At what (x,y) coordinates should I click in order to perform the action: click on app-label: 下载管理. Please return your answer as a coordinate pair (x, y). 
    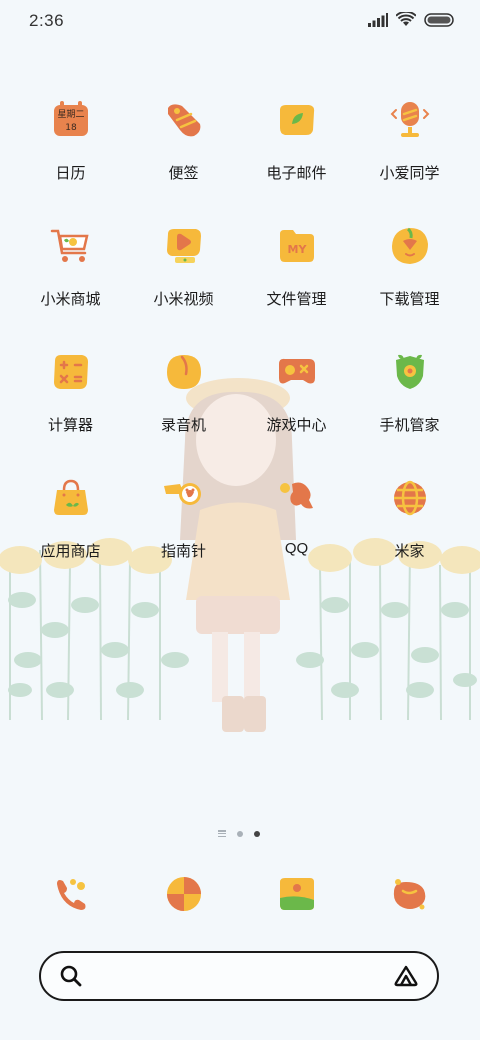
    Looking at the image, I should click on (409, 299).